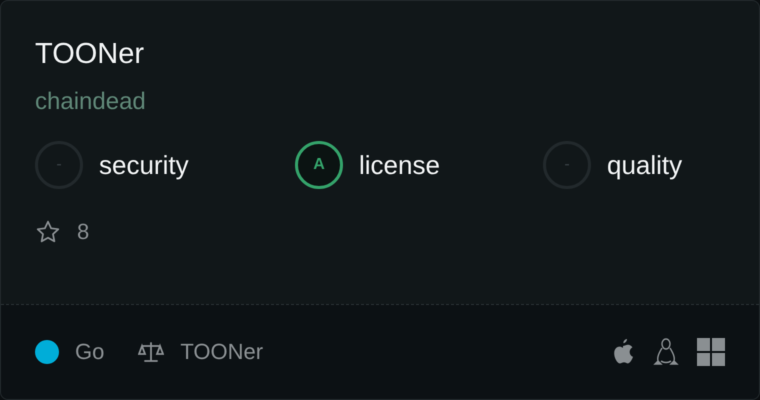 This screenshot has width=760, height=400. What do you see at coordinates (644, 165) in the screenshot?
I see `score-label: quality` at bounding box center [644, 165].